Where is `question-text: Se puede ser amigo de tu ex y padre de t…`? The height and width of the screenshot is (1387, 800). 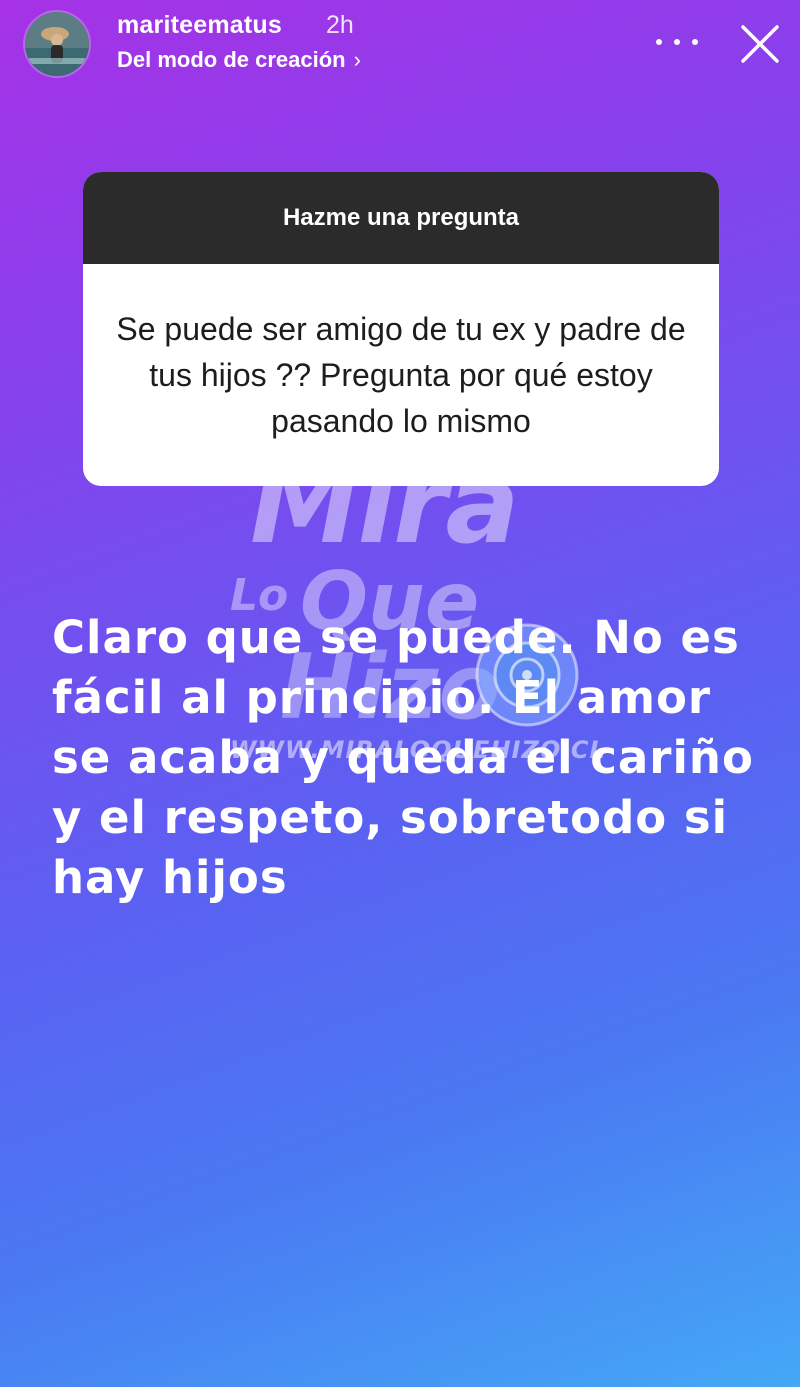
question-text: Se puede ser amigo de tu ex y padre de t… is located at coordinates (401, 375).